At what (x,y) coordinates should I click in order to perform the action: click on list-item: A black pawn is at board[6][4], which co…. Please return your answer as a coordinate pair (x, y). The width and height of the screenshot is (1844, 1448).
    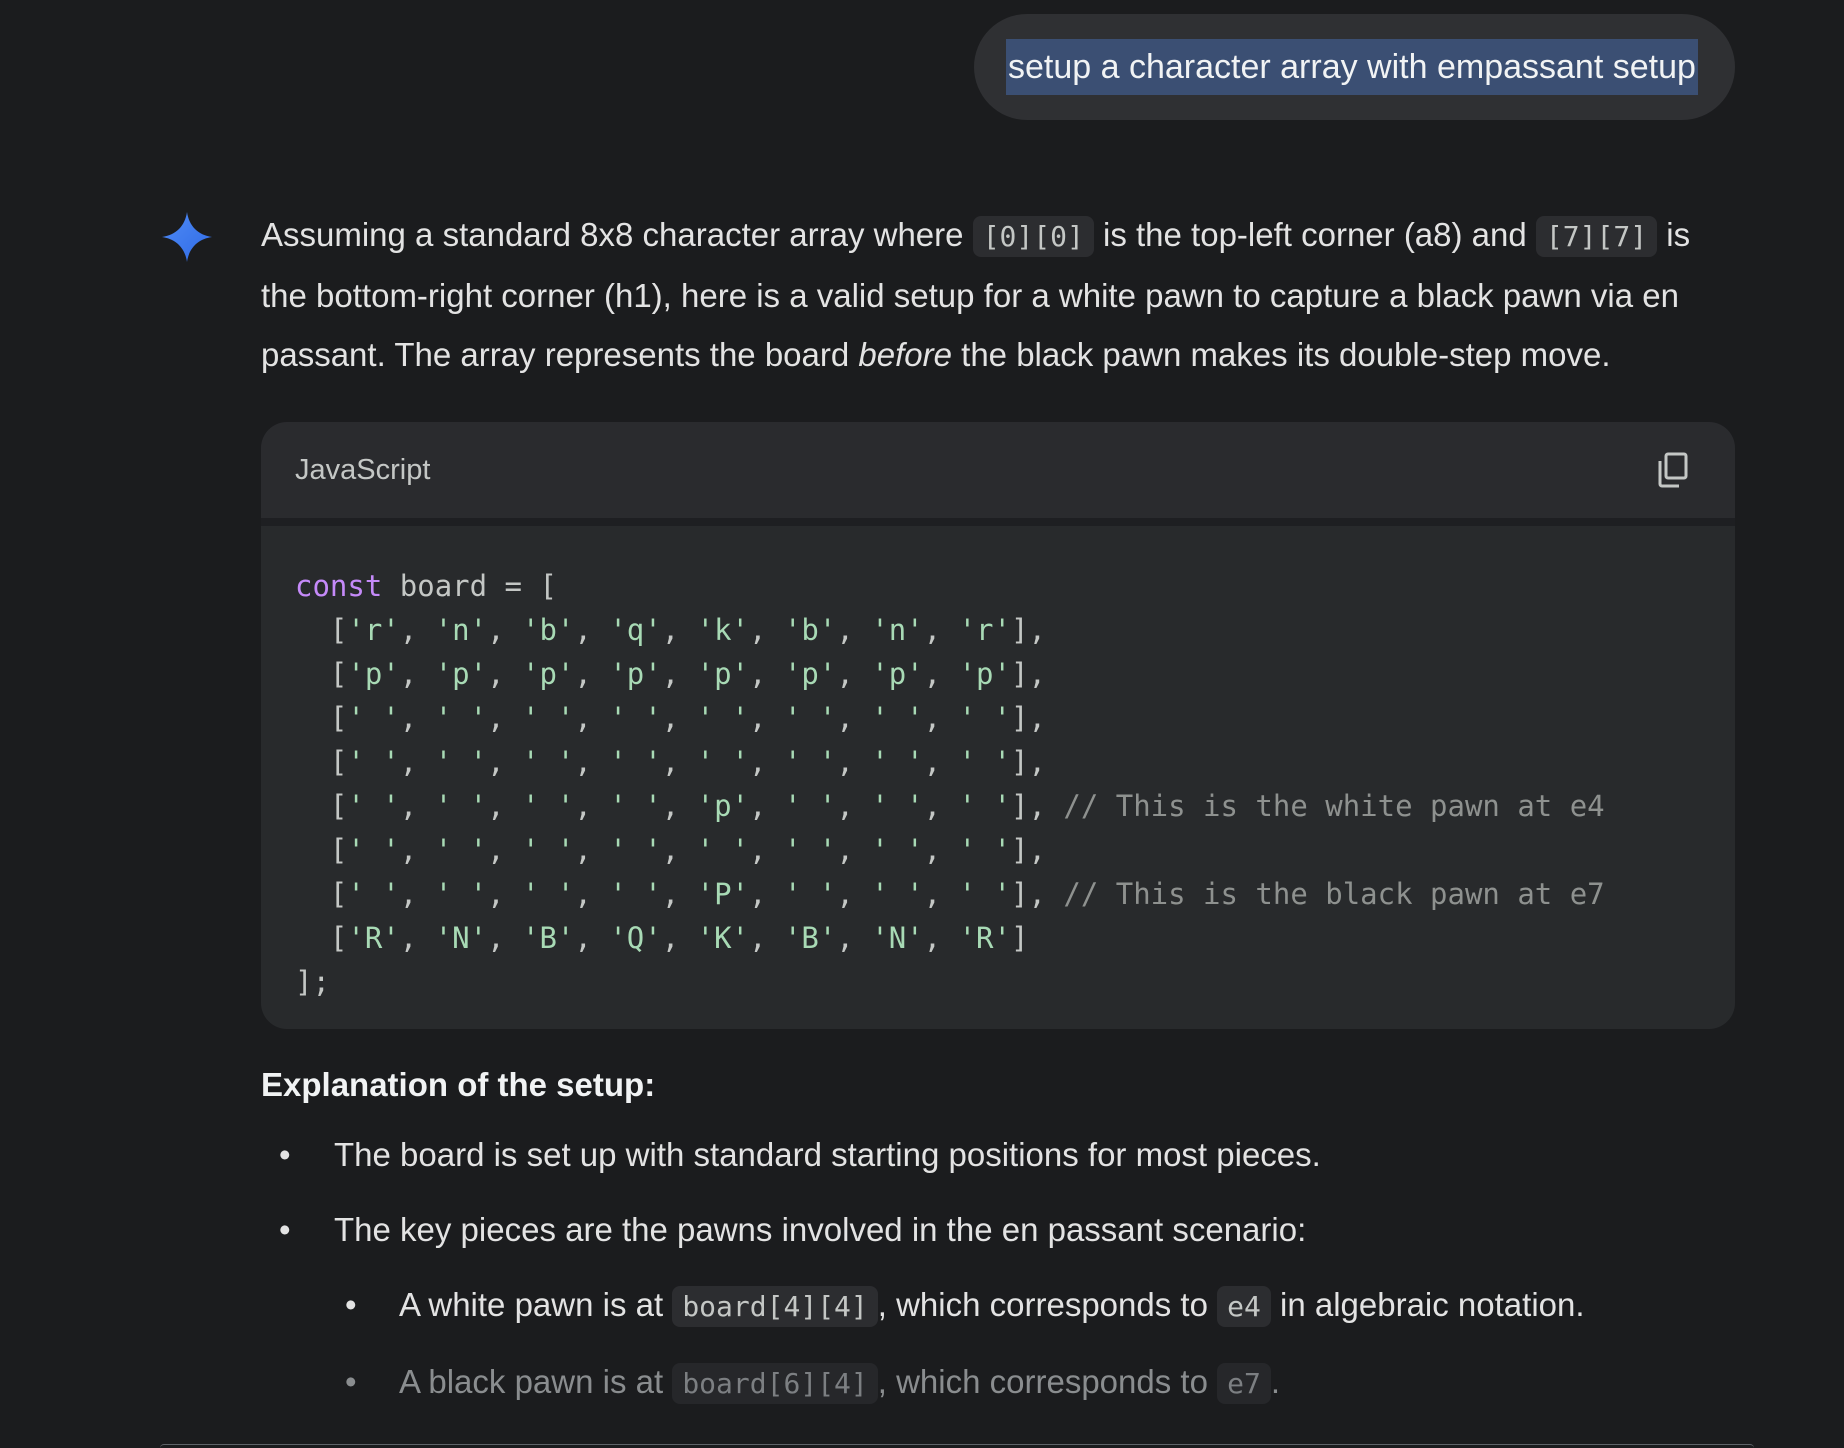
    Looking at the image, I should click on (1001, 1383).